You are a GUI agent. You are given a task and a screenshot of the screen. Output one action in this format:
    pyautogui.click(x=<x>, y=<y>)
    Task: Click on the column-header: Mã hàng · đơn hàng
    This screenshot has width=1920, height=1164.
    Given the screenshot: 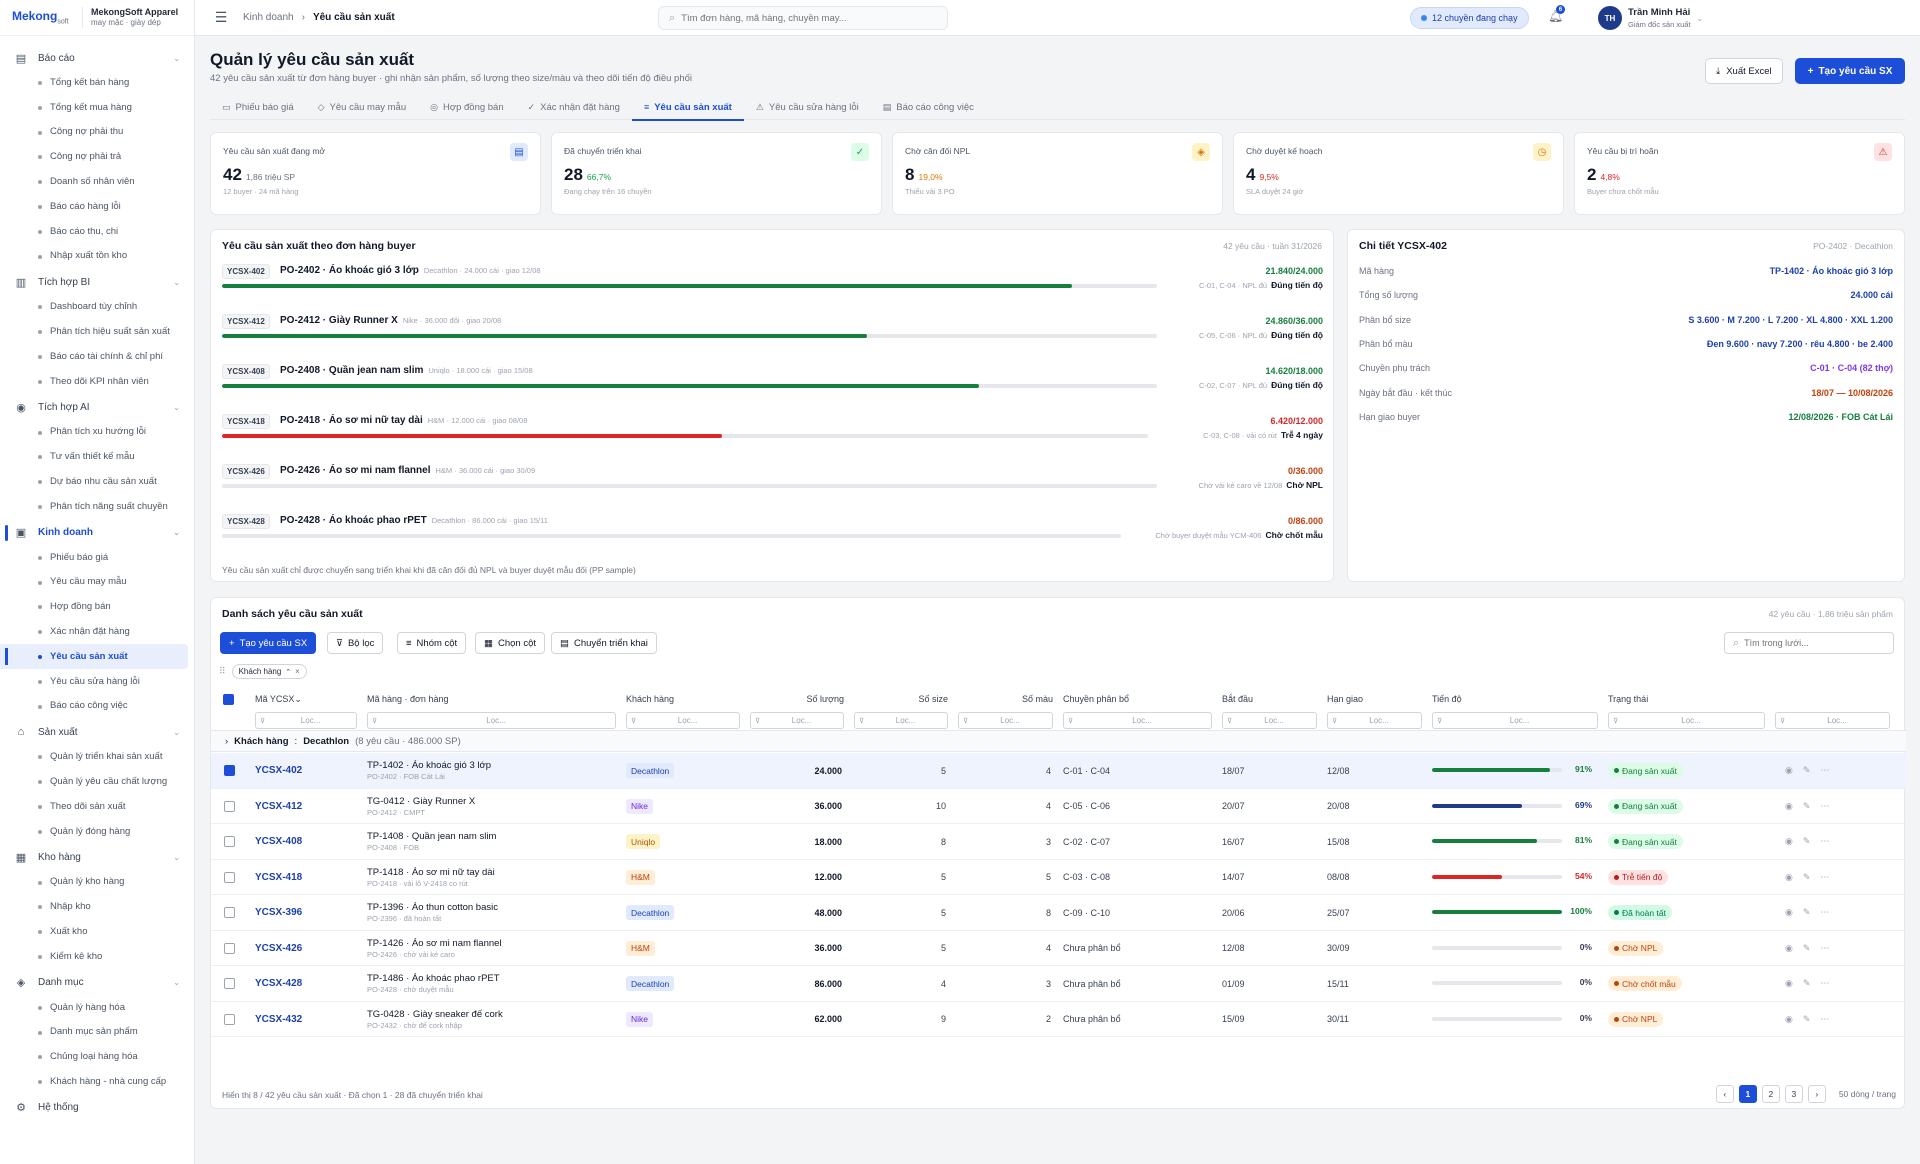 What is the action you would take?
    pyautogui.click(x=492, y=699)
    